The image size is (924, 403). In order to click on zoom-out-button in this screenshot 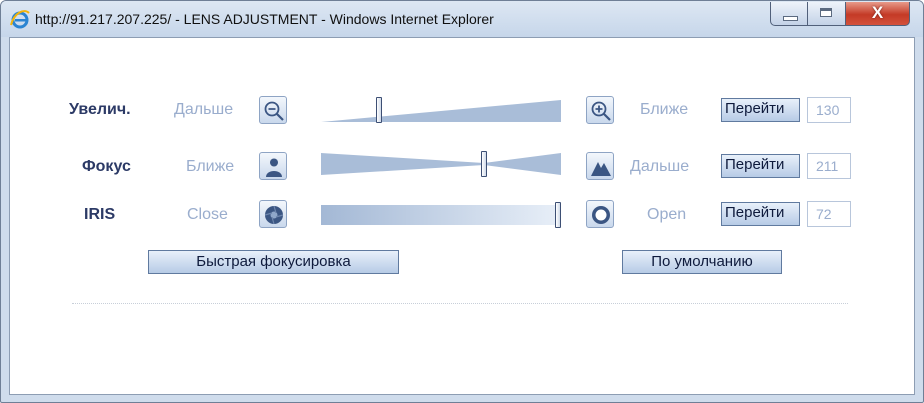, I will do `click(273, 110)`.